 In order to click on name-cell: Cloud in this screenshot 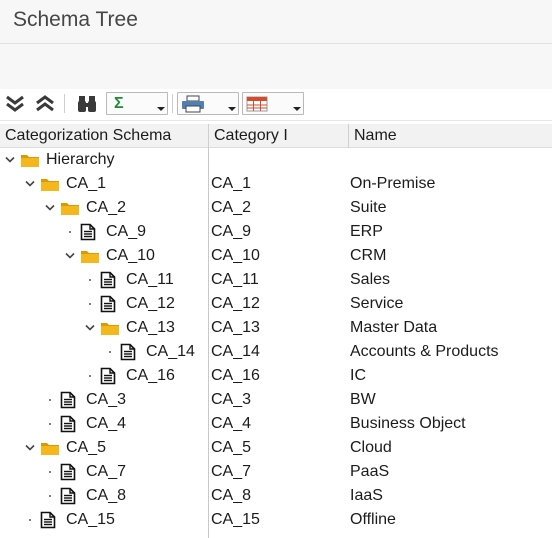, I will do `click(371, 447)`.